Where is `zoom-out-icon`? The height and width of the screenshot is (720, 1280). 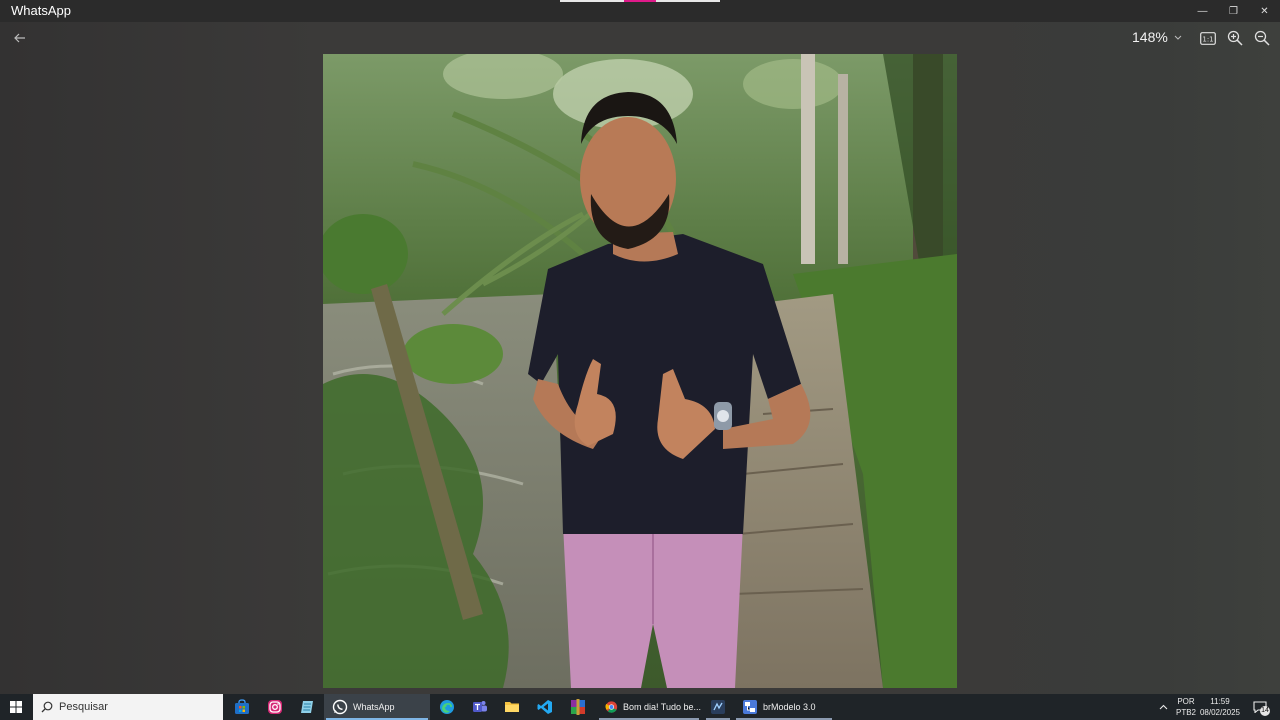
zoom-out-icon is located at coordinates (1262, 38).